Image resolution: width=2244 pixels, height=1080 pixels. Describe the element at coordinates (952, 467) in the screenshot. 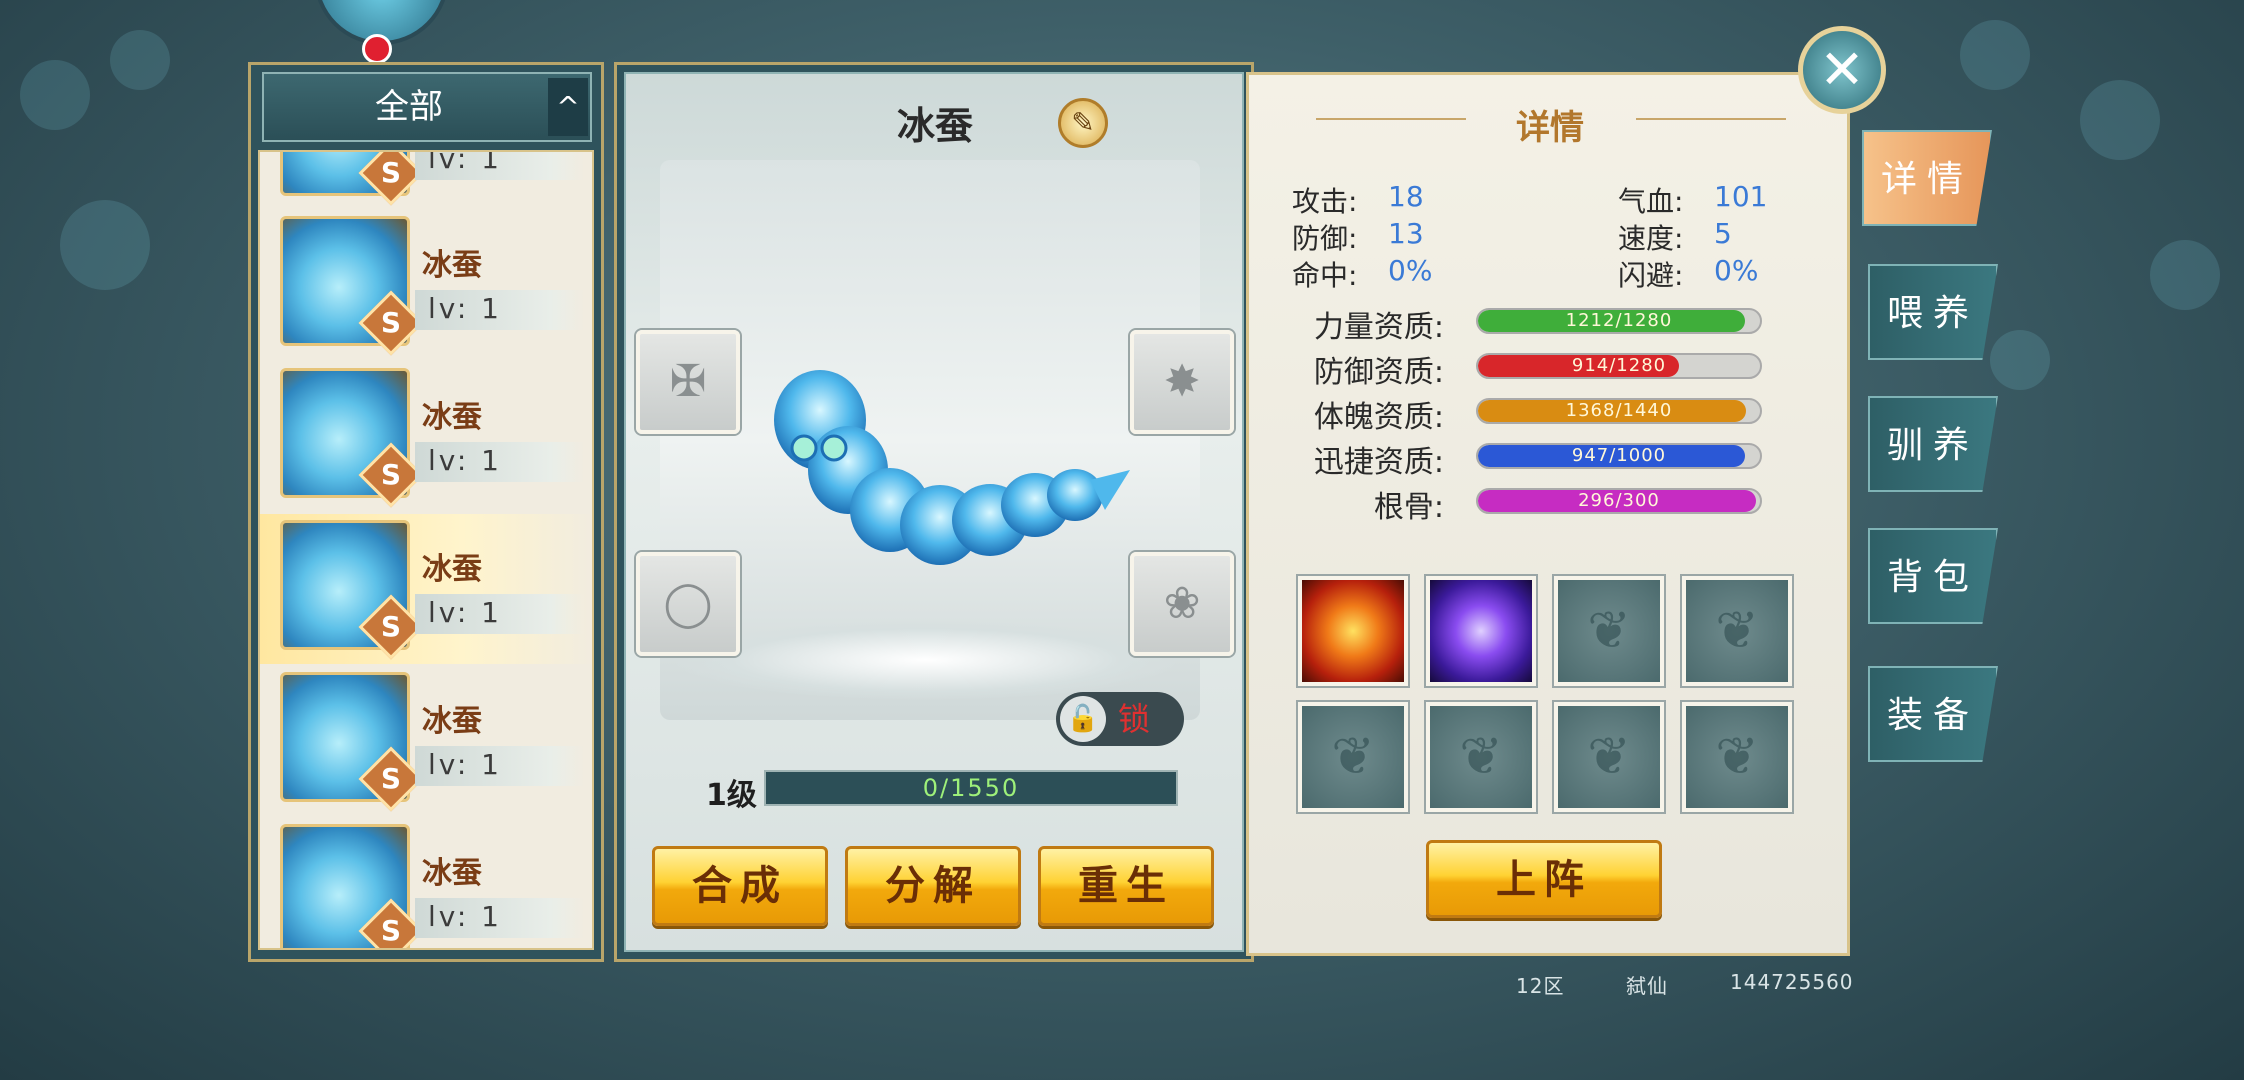

I see `pet-body` at that location.